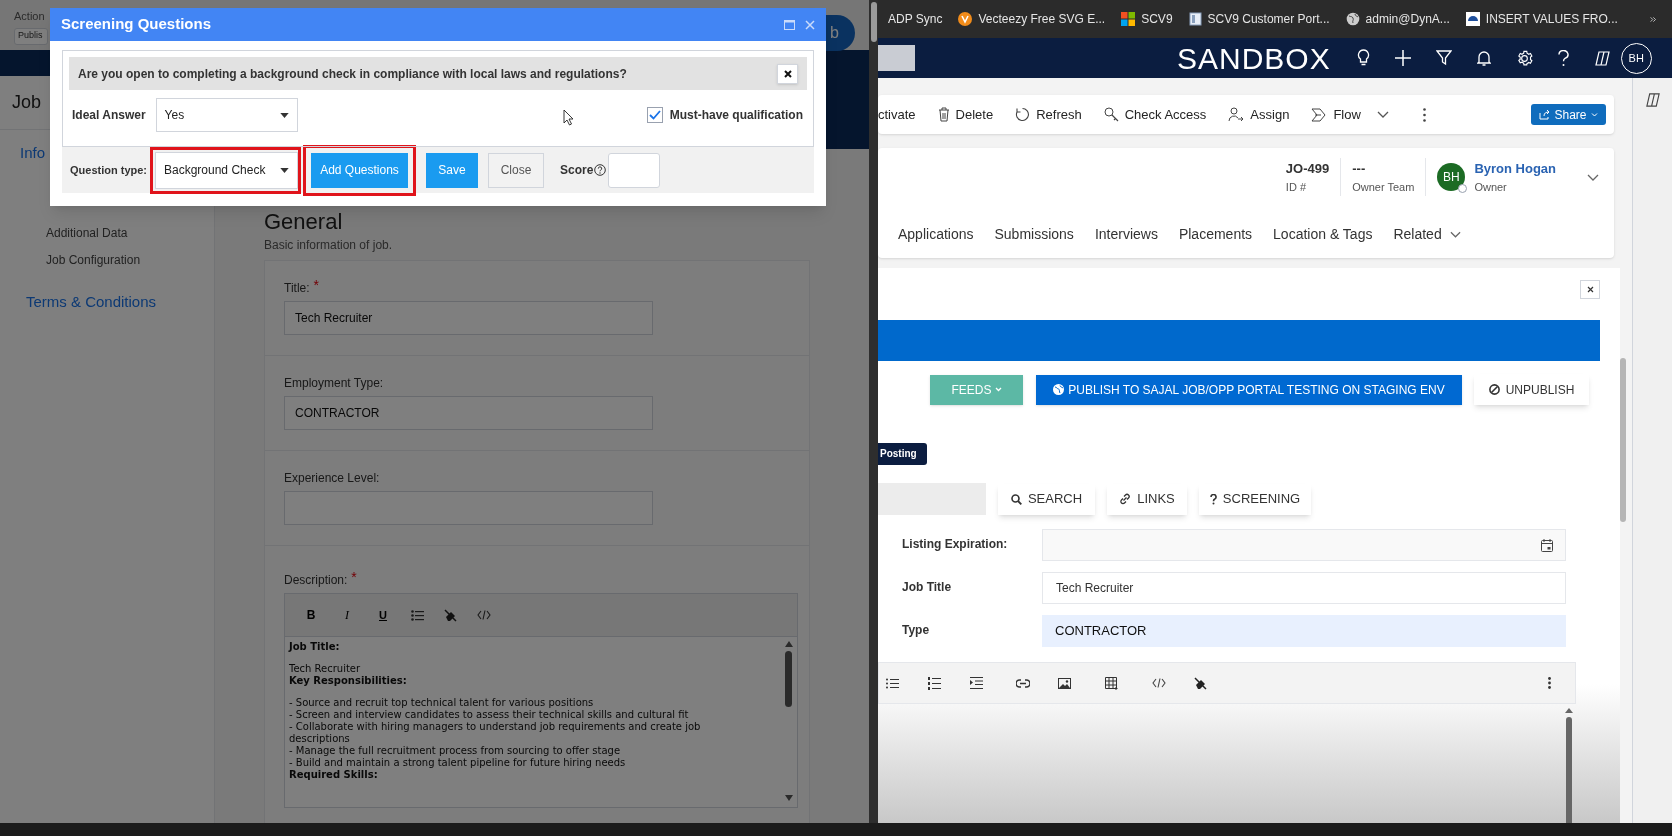 The width and height of the screenshot is (1672, 836). Describe the element at coordinates (226, 170) in the screenshot. I see `dropdown: Background Check` at that location.